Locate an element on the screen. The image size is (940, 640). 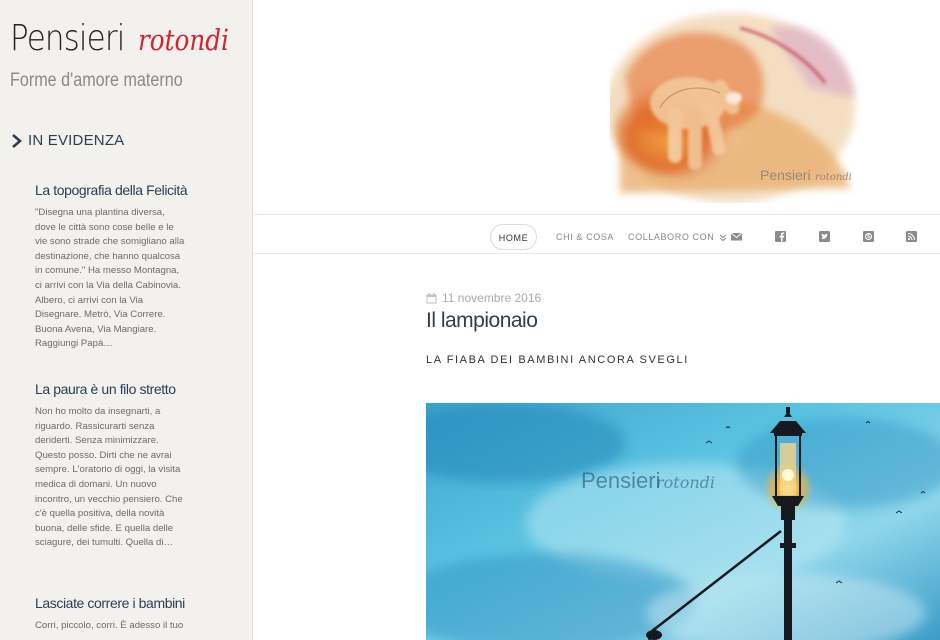
chevron-right-icon is located at coordinates (17, 140).